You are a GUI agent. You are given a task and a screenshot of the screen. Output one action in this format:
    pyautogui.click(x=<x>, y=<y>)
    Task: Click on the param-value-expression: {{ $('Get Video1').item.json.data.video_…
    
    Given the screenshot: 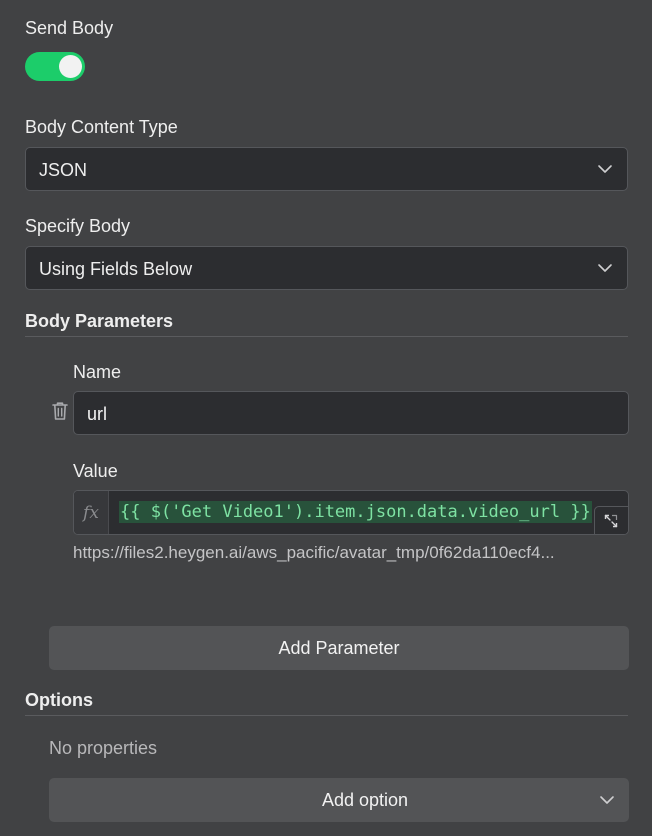 What is the action you would take?
    pyautogui.click(x=355, y=512)
    